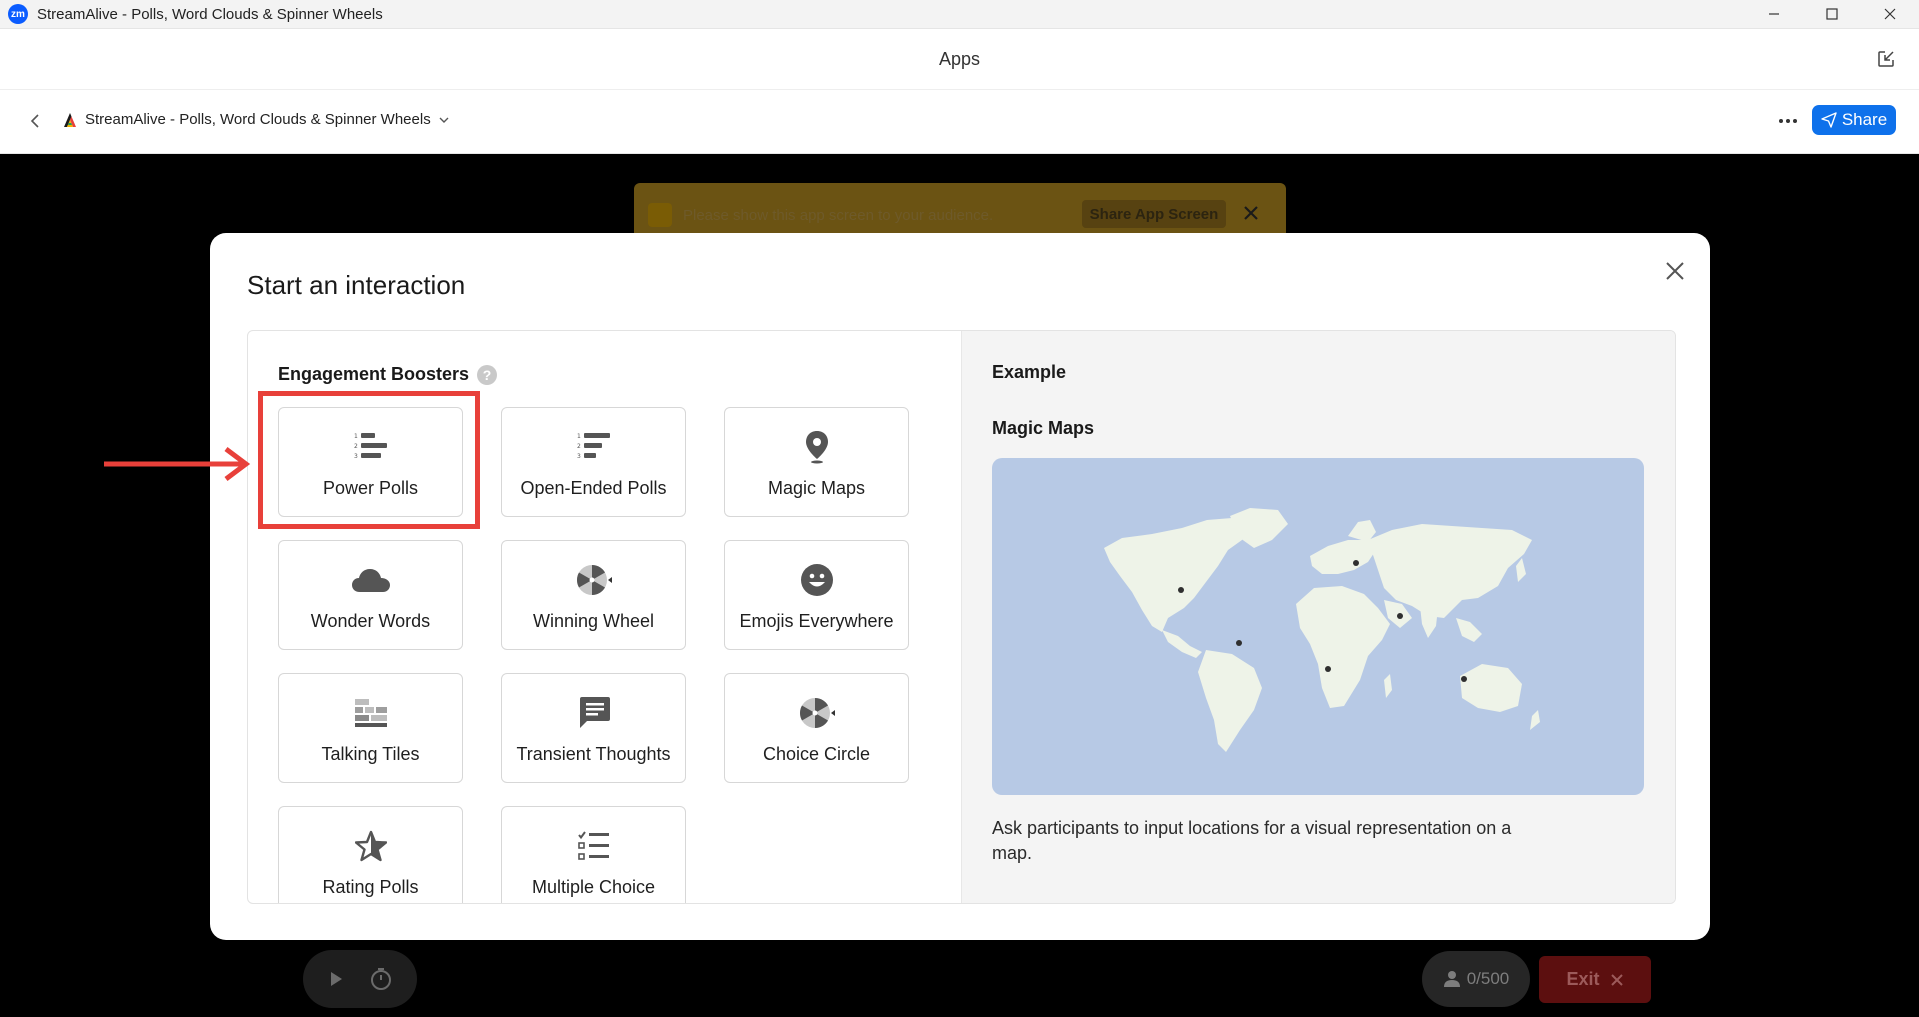 The height and width of the screenshot is (1017, 1919). I want to click on section-header: Engagement Boosters ?, so click(388, 374).